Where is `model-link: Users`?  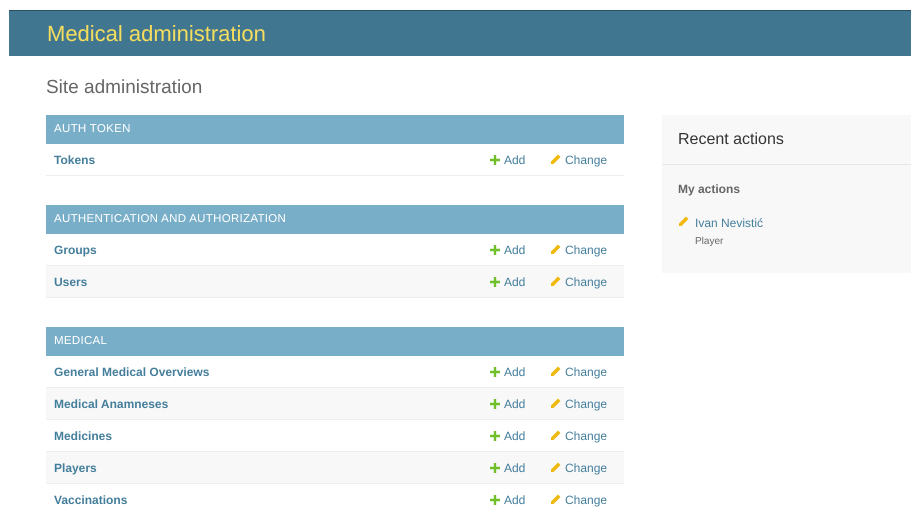 model-link: Users is located at coordinates (272, 281).